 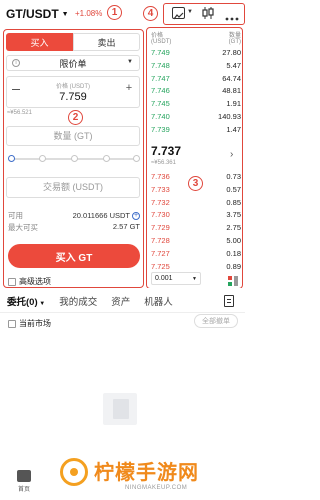 What do you see at coordinates (19, 113) in the screenshot?
I see `price-cny: ≈¥56.521` at bounding box center [19, 113].